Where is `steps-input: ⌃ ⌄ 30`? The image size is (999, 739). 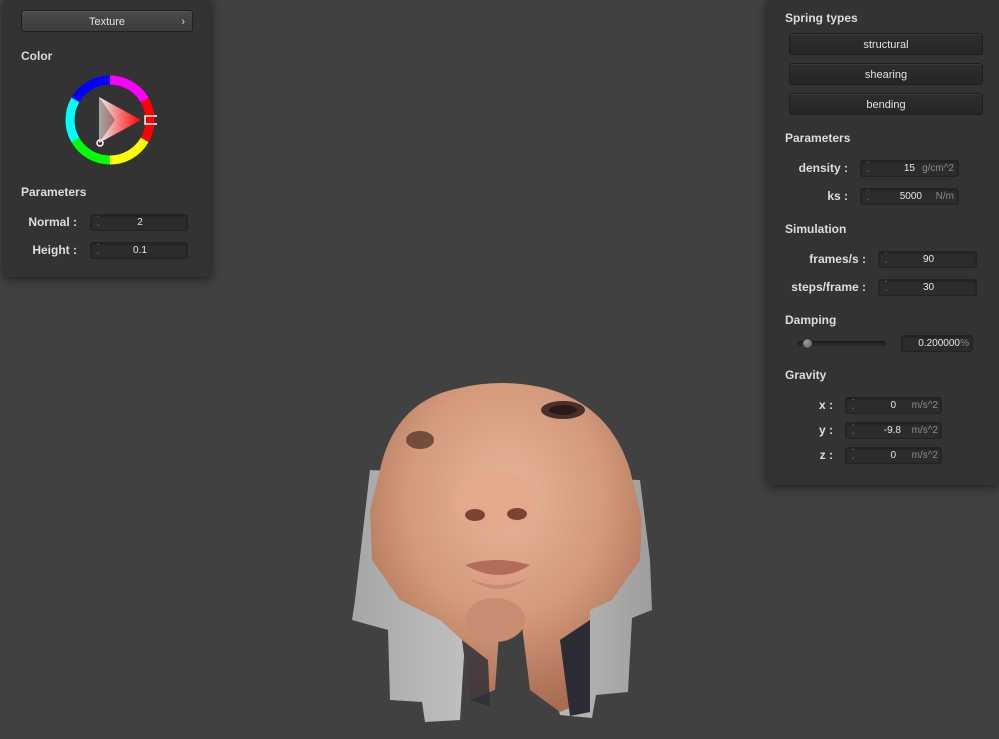 steps-input: ⌃ ⌄ 30 is located at coordinates (927, 287).